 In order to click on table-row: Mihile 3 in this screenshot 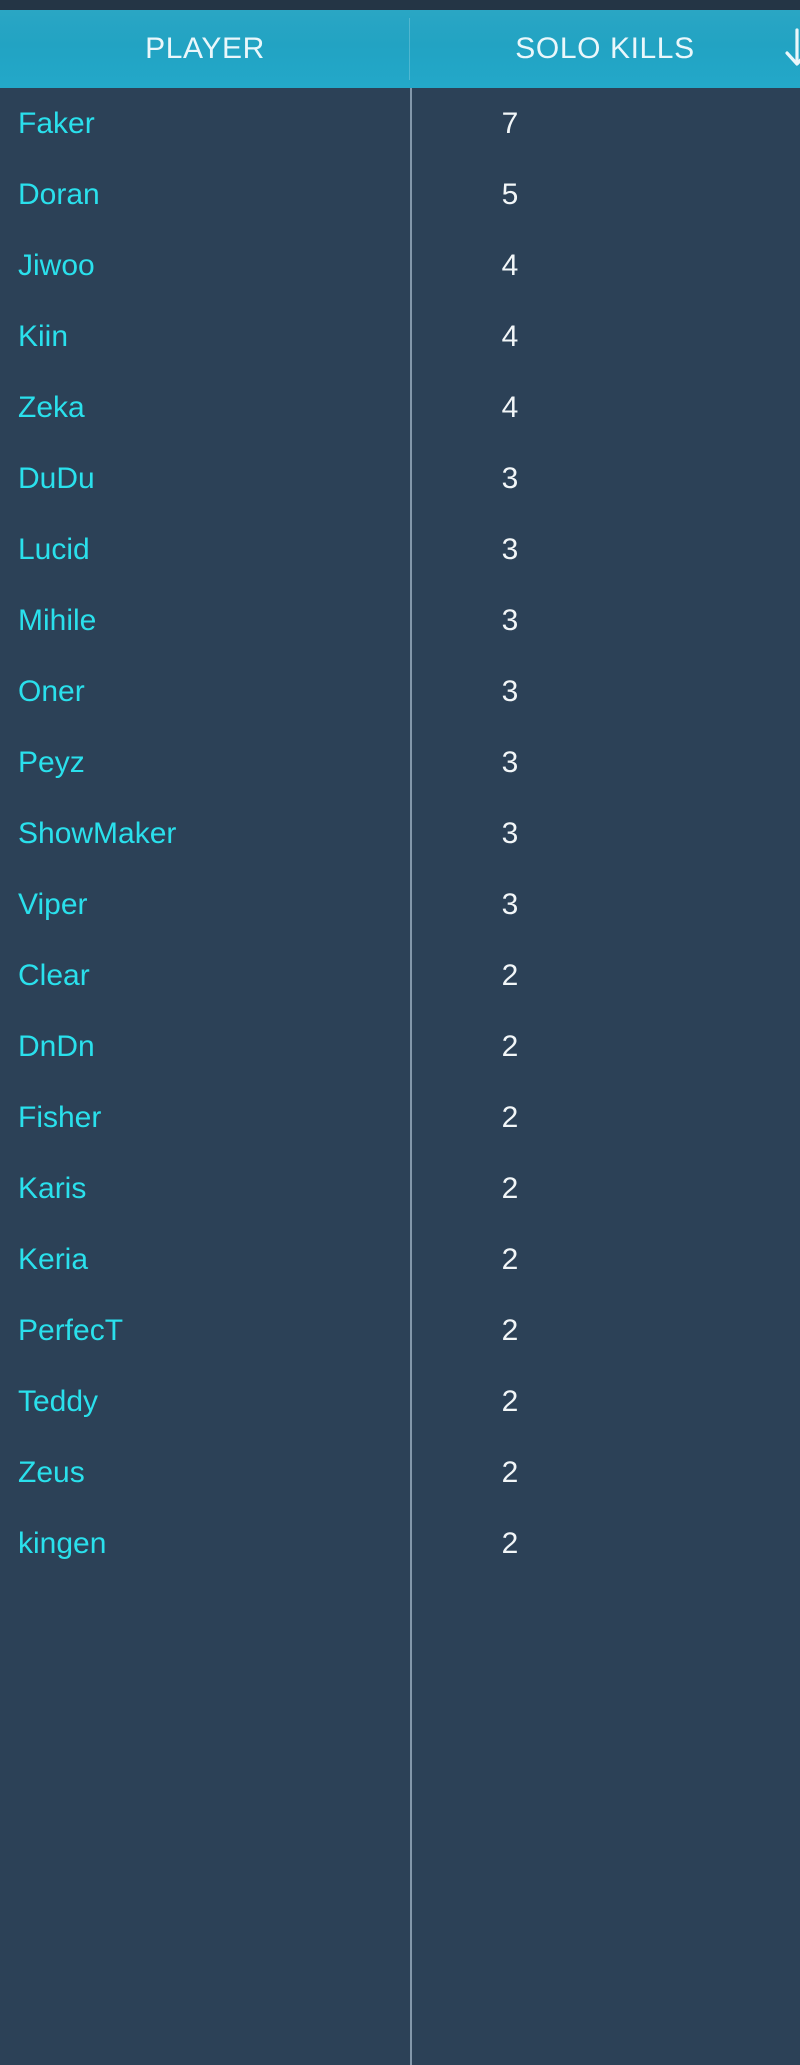, I will do `click(400, 620)`.